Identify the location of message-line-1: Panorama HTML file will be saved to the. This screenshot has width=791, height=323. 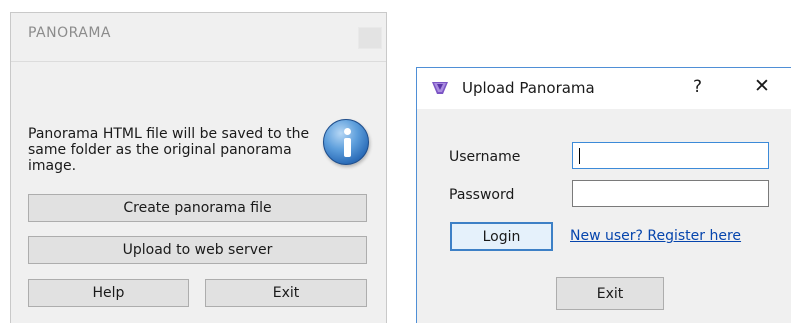
(169, 134).